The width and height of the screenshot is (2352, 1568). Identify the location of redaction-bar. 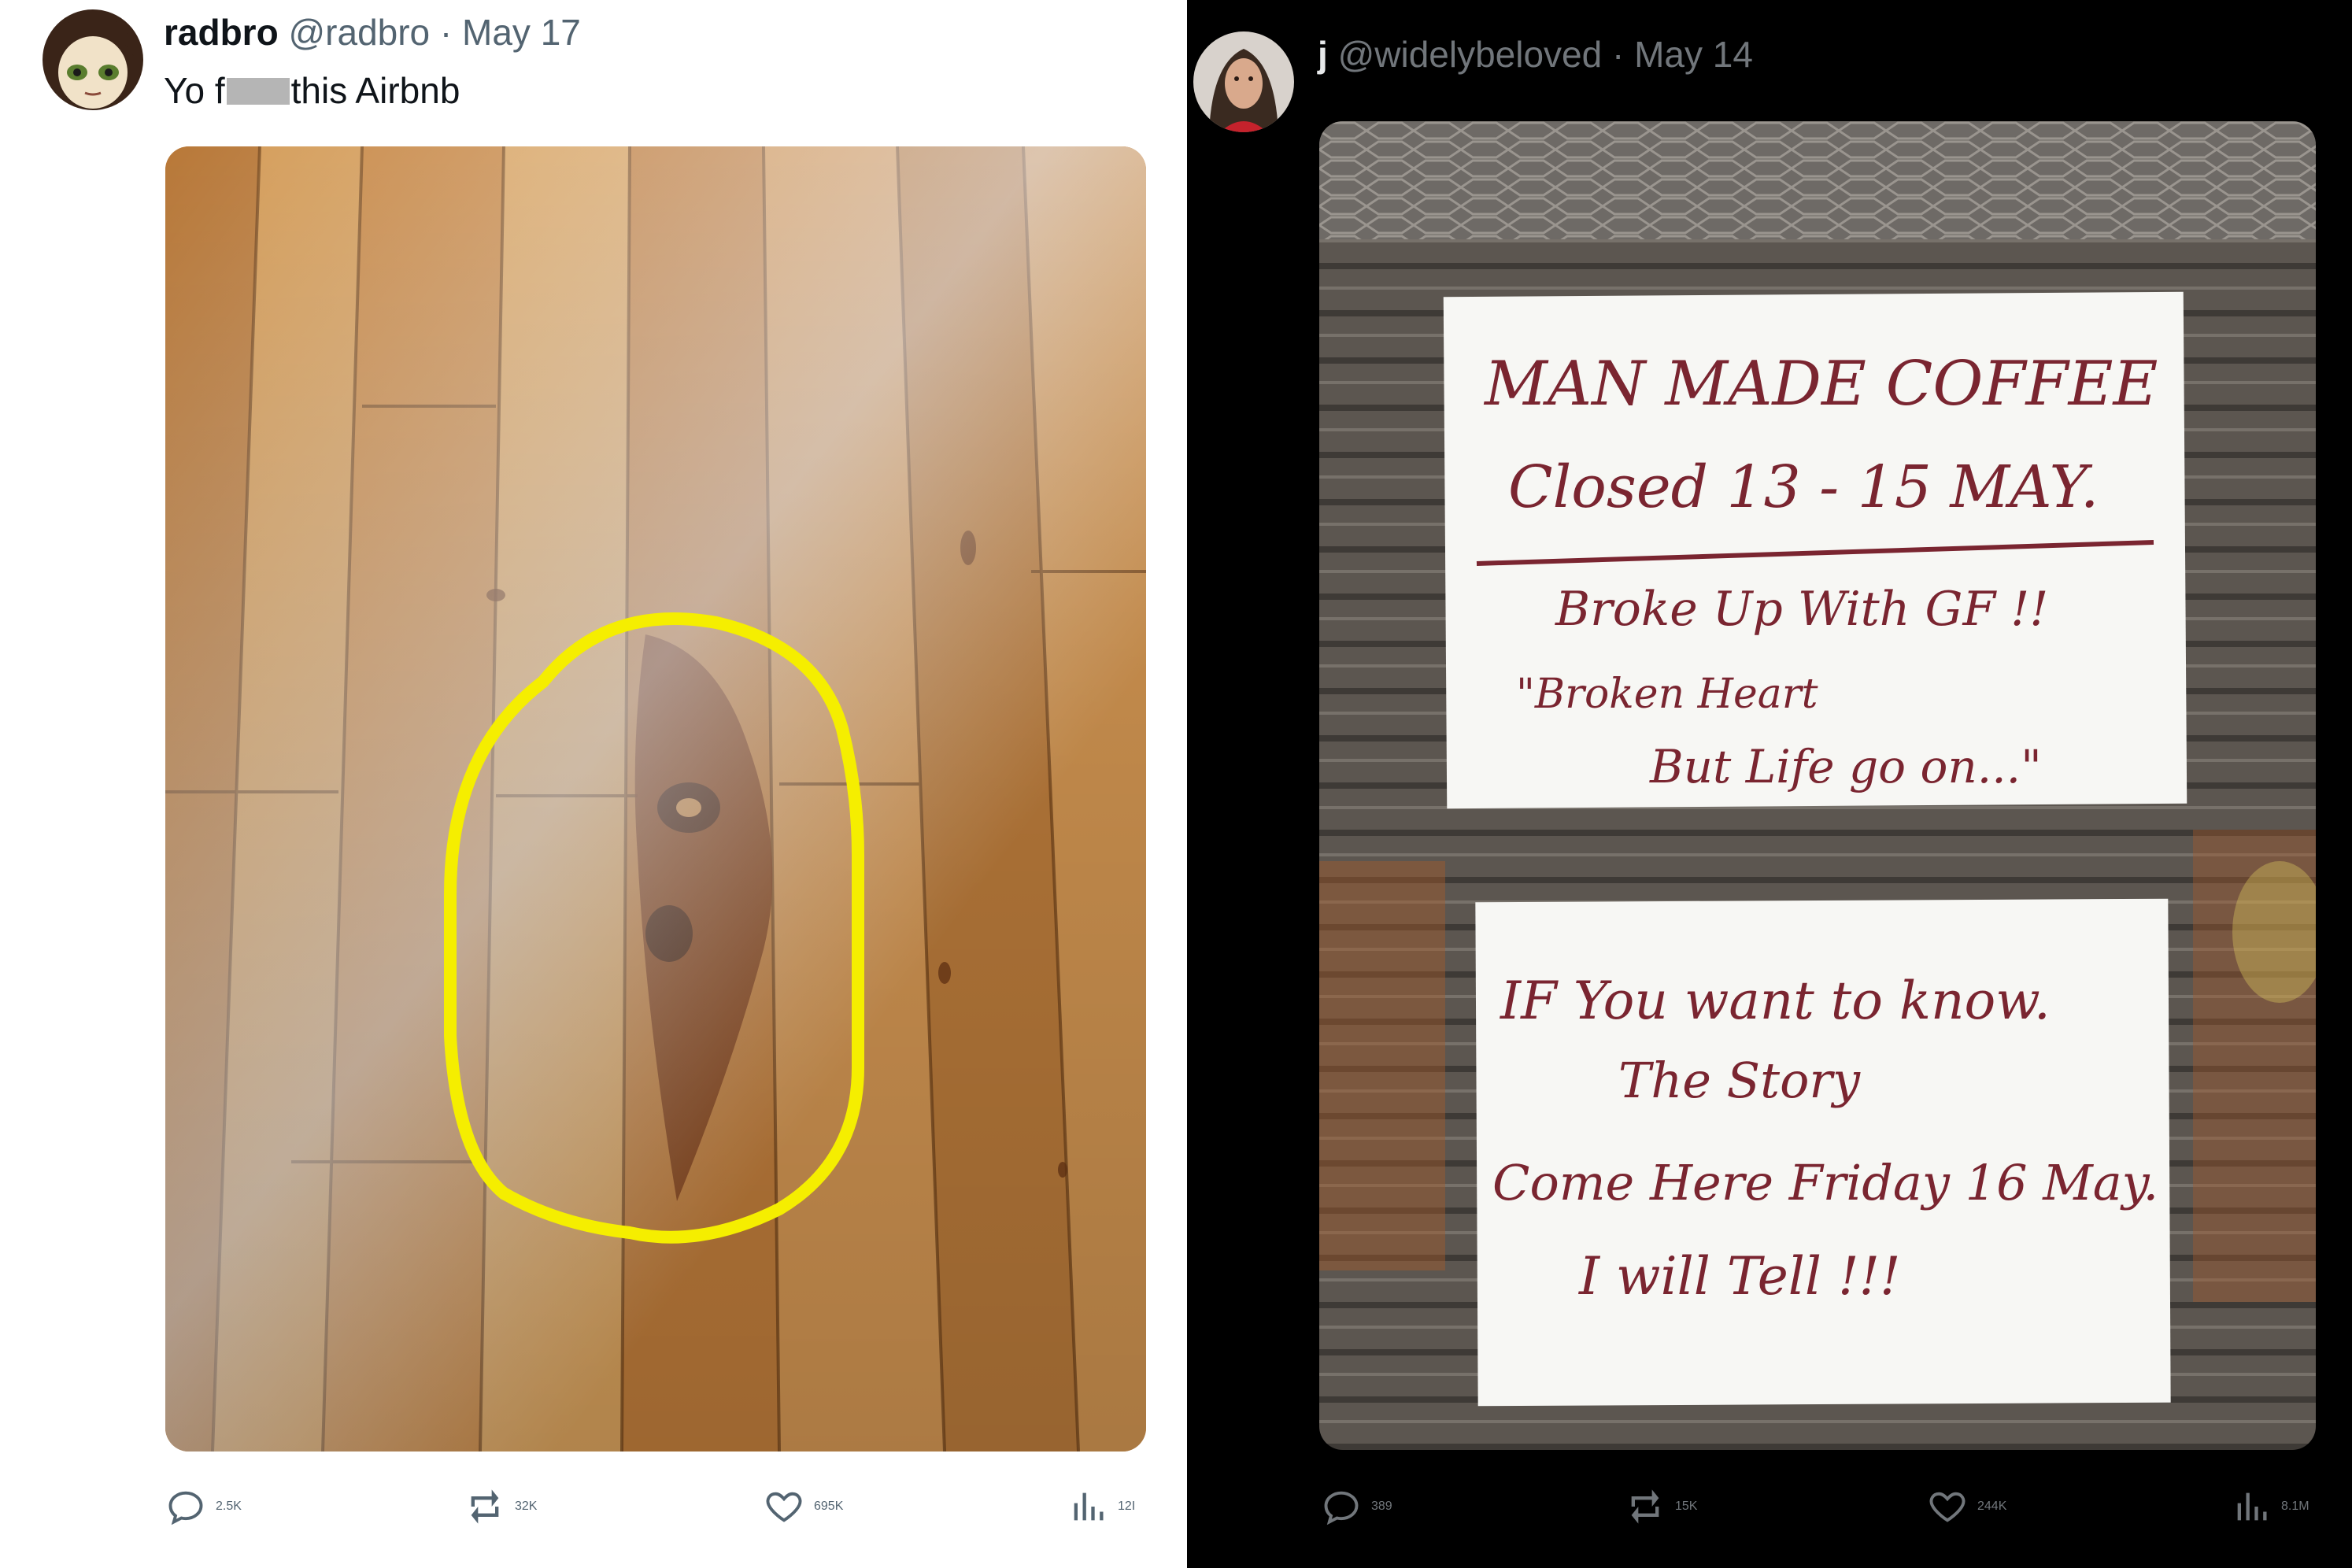
(258, 91).